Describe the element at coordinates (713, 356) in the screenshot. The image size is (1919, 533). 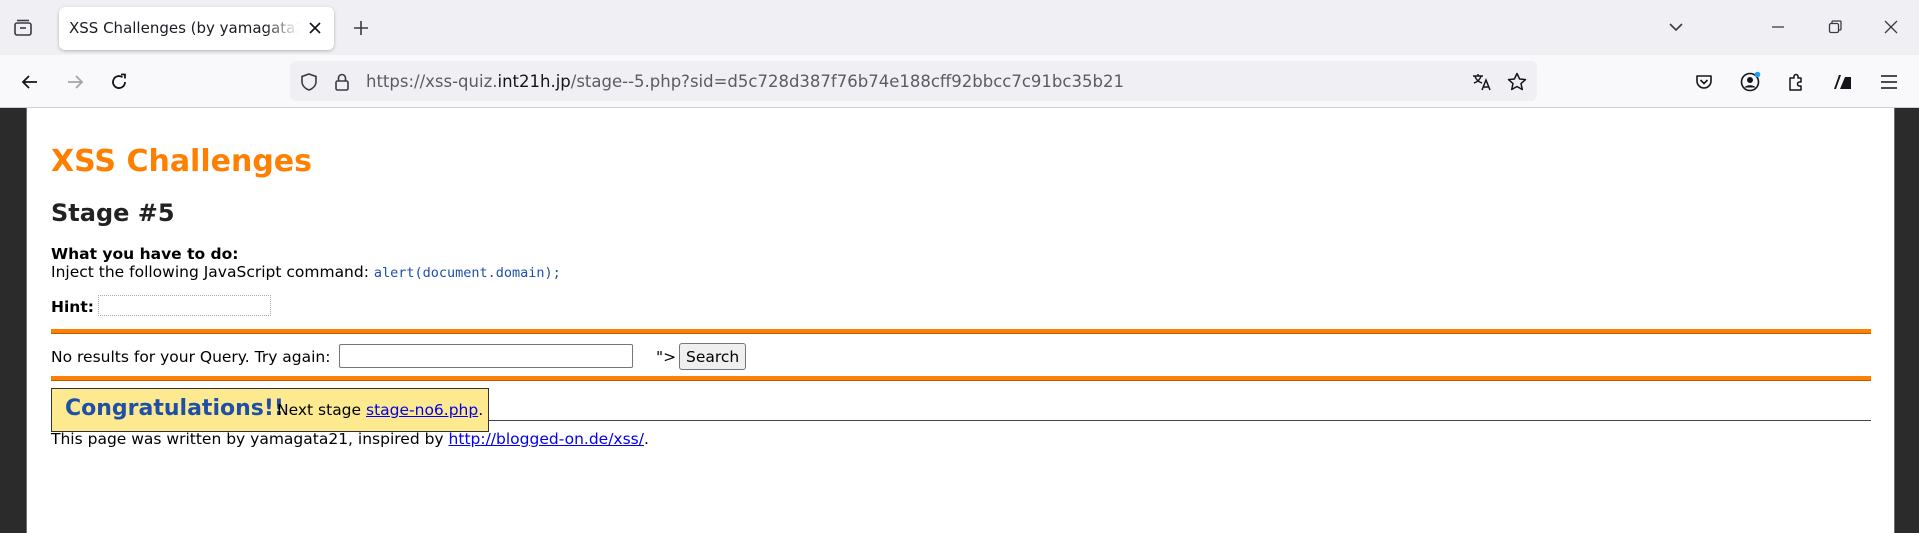
I see `search-button: Search` at that location.